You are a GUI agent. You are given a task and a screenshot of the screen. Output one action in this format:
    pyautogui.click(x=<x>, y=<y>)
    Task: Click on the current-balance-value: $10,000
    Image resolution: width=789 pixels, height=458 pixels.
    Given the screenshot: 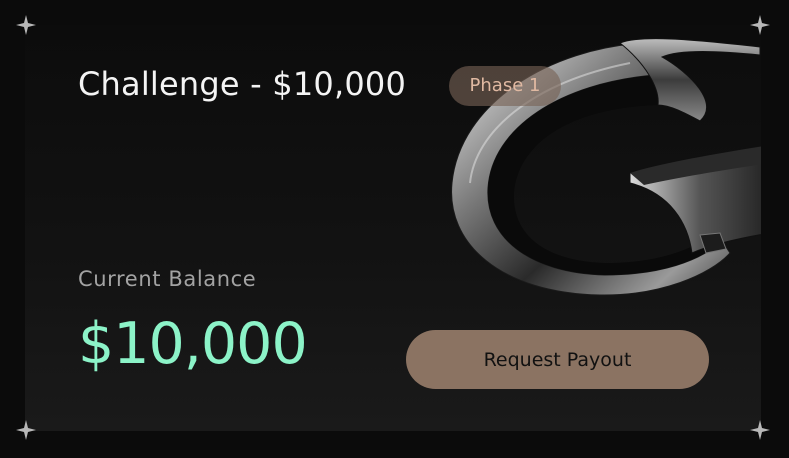 What is the action you would take?
    pyautogui.click(x=193, y=344)
    